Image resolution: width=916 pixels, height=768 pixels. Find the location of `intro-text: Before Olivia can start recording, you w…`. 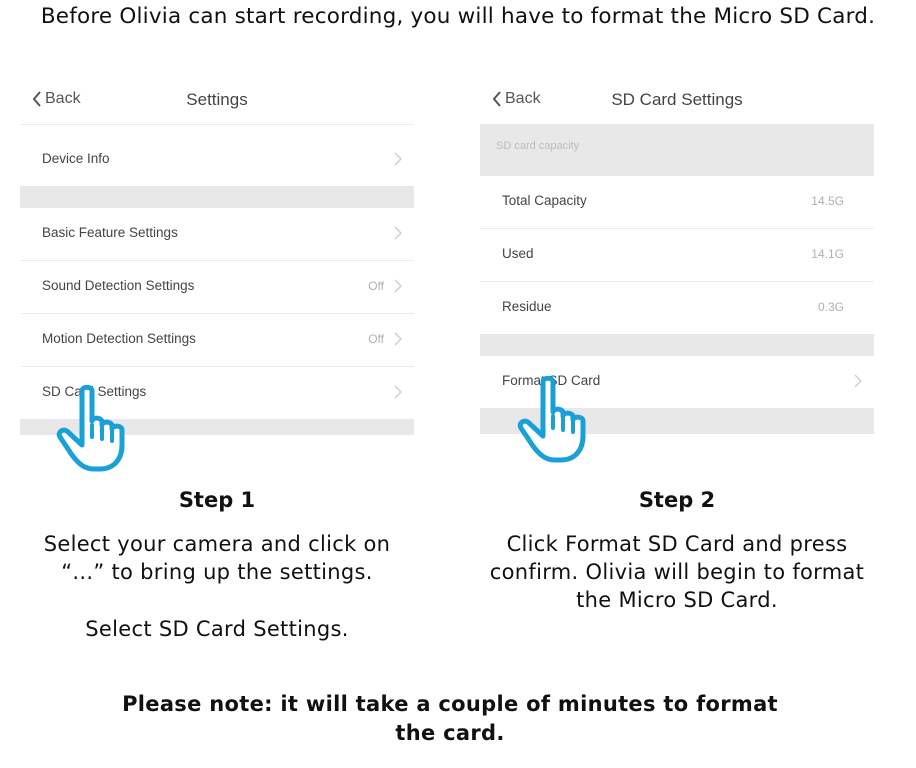

intro-text: Before Olivia can start recording, you w… is located at coordinates (458, 16).